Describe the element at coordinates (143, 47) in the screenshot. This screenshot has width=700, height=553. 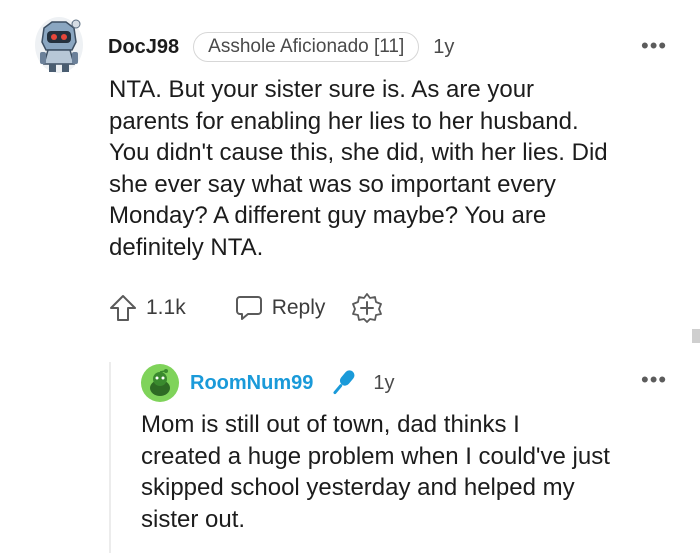
I see `comment-username: DocJ98` at that location.